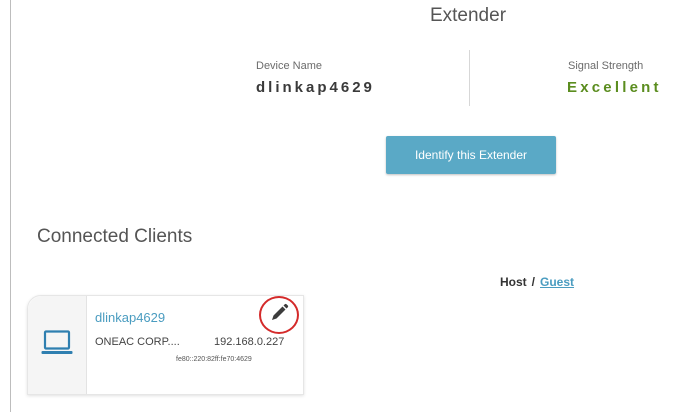  I want to click on identify-extender-button: Identify this Extender, so click(471, 155).